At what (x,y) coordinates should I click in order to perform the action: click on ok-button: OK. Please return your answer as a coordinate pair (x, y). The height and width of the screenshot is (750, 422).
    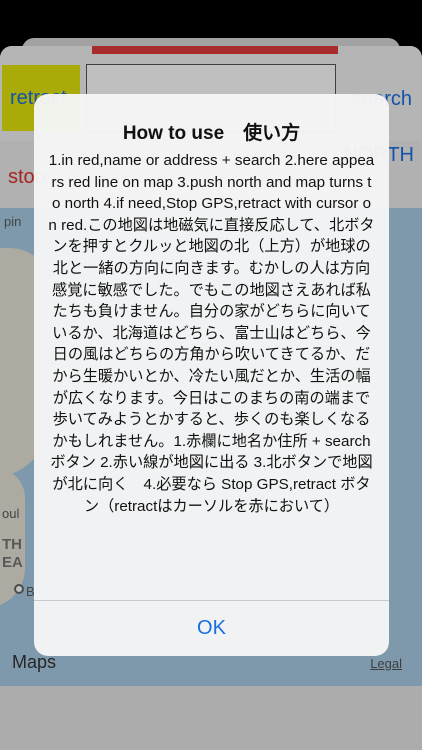
    Looking at the image, I should click on (211, 628).